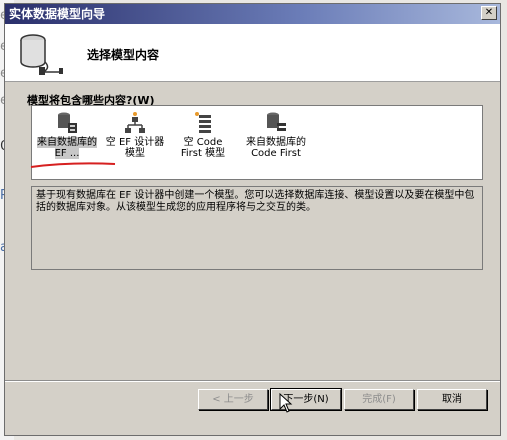  Describe the element at coordinates (73, 165) in the screenshot. I see `red-underline-annotation` at that location.